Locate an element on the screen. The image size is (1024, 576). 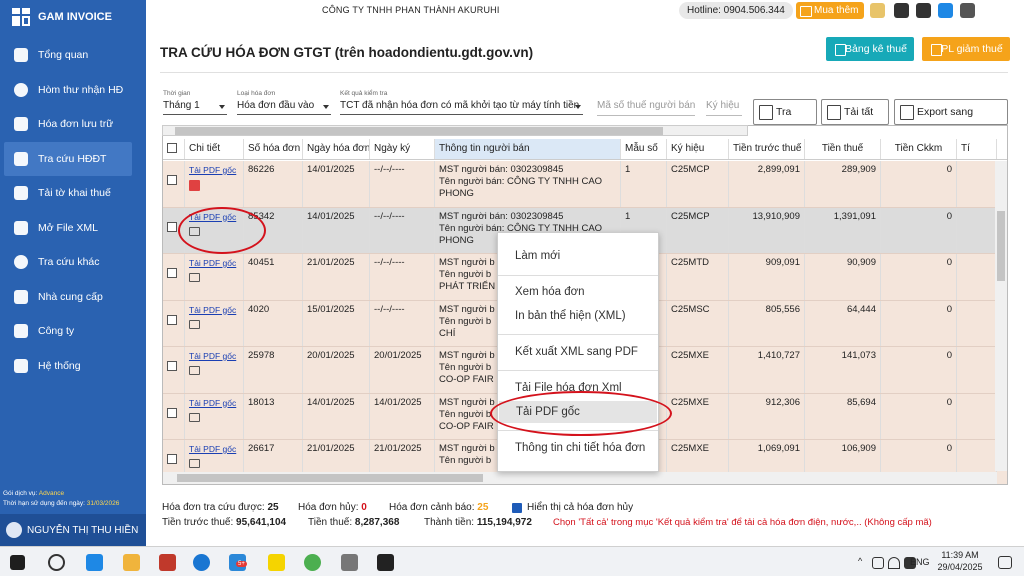
windows-start-icon is located at coordinates (17, 562).